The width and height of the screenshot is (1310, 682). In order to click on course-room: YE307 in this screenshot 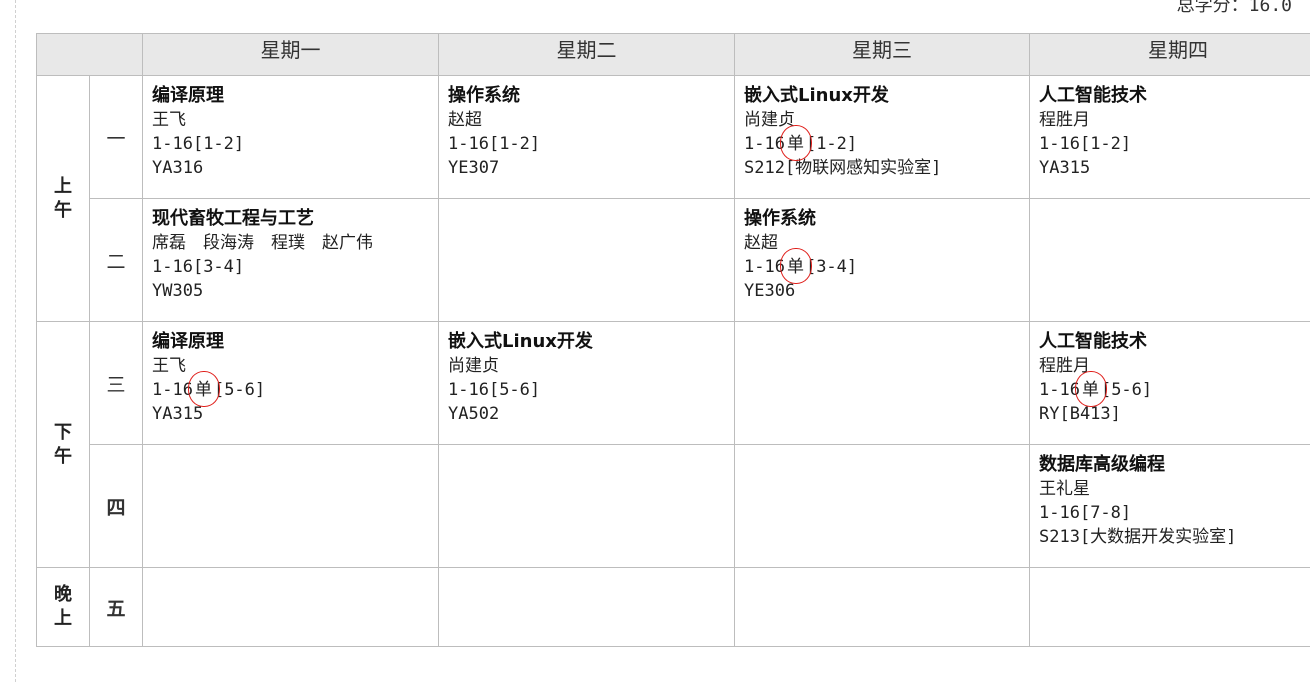, I will do `click(474, 168)`.